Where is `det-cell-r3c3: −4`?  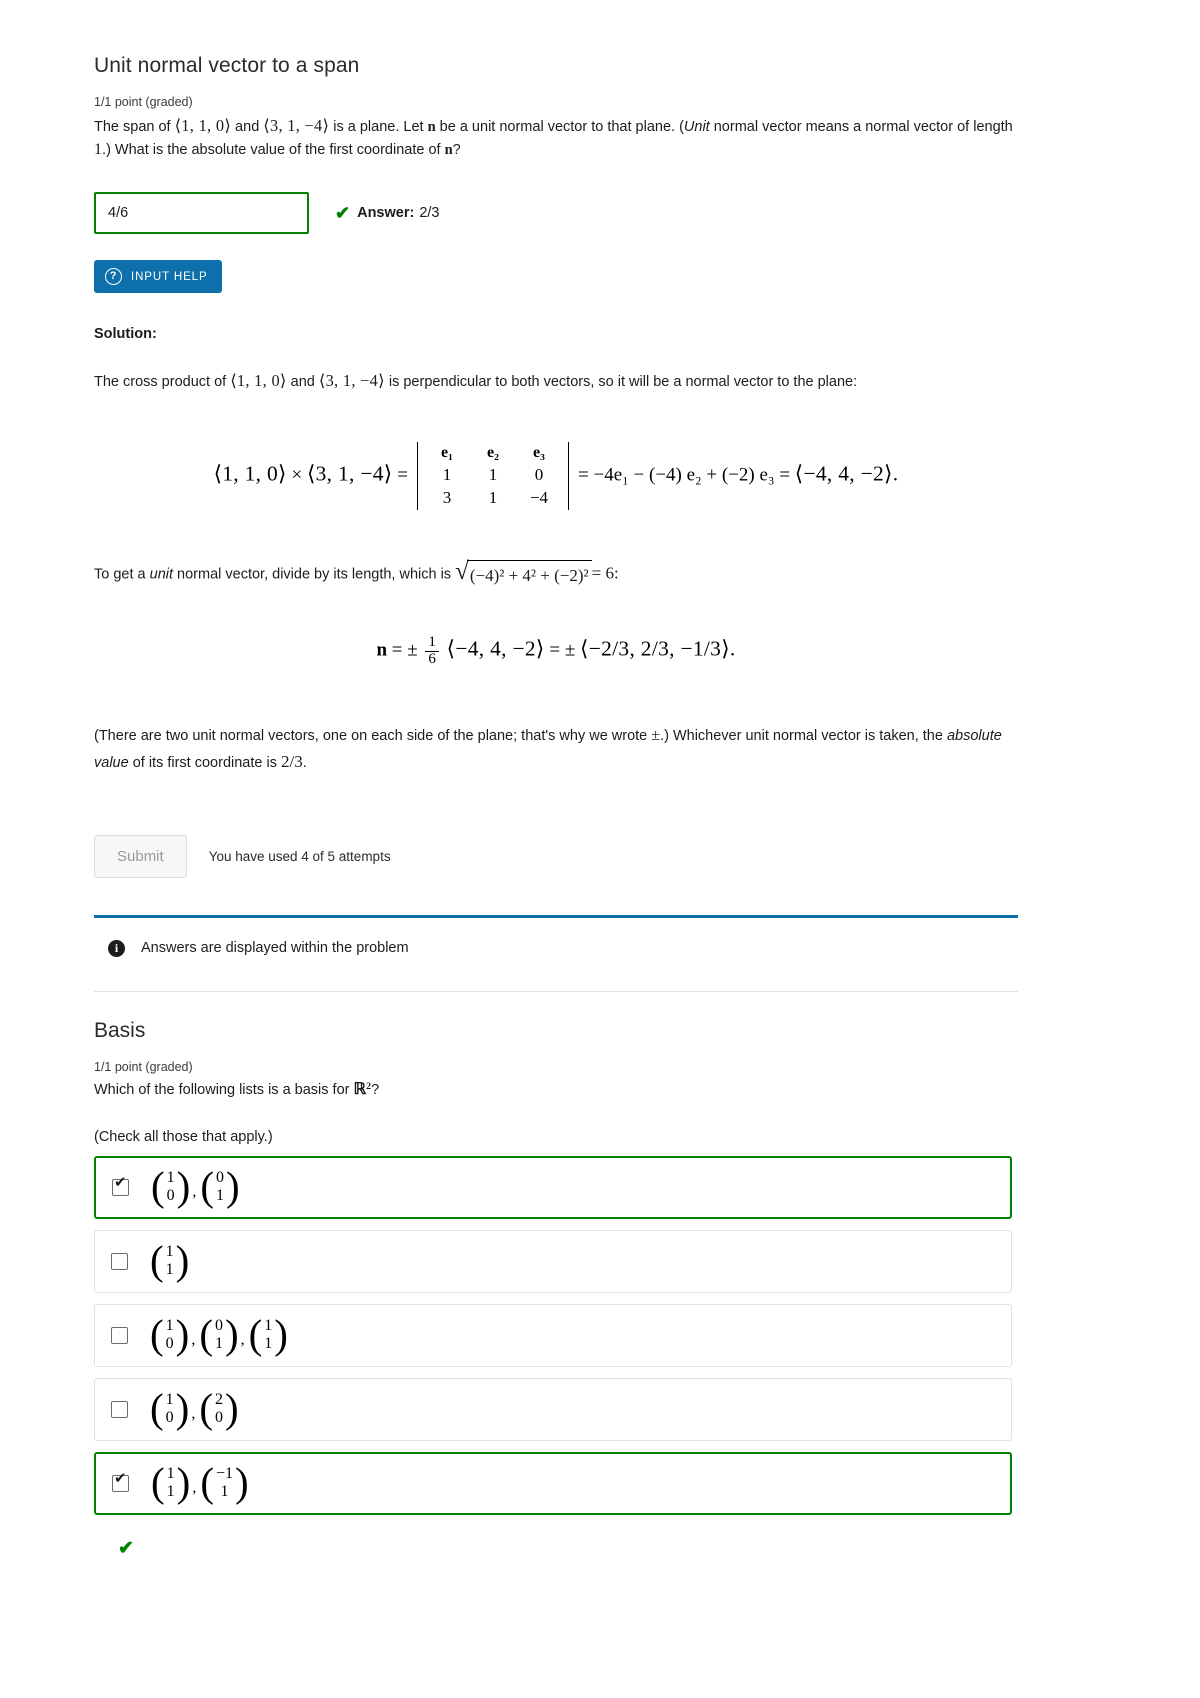 det-cell-r3c3: −4 is located at coordinates (539, 497).